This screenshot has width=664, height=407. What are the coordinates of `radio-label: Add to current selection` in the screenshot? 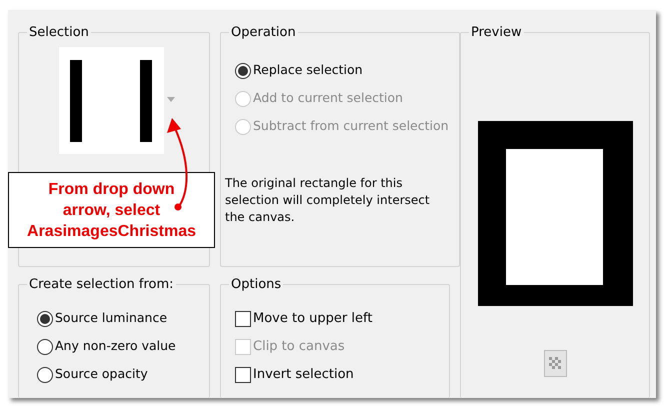 It's located at (328, 98).